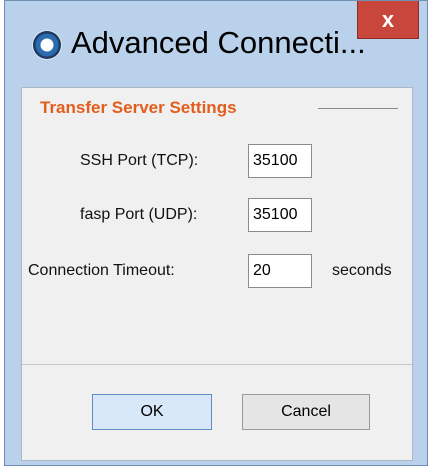 The height and width of the screenshot is (468, 430). I want to click on section-divider, so click(358, 108).